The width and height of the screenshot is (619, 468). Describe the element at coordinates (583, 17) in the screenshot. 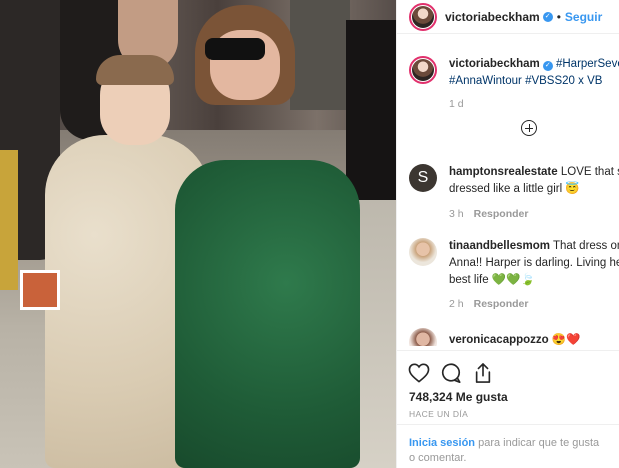

I see `follow-button: Seguir` at that location.